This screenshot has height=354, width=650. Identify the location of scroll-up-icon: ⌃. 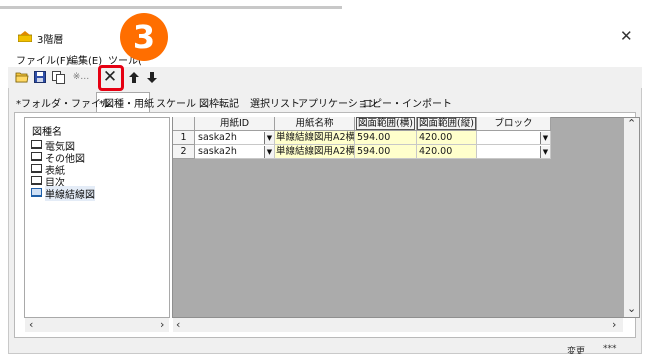
(631, 123).